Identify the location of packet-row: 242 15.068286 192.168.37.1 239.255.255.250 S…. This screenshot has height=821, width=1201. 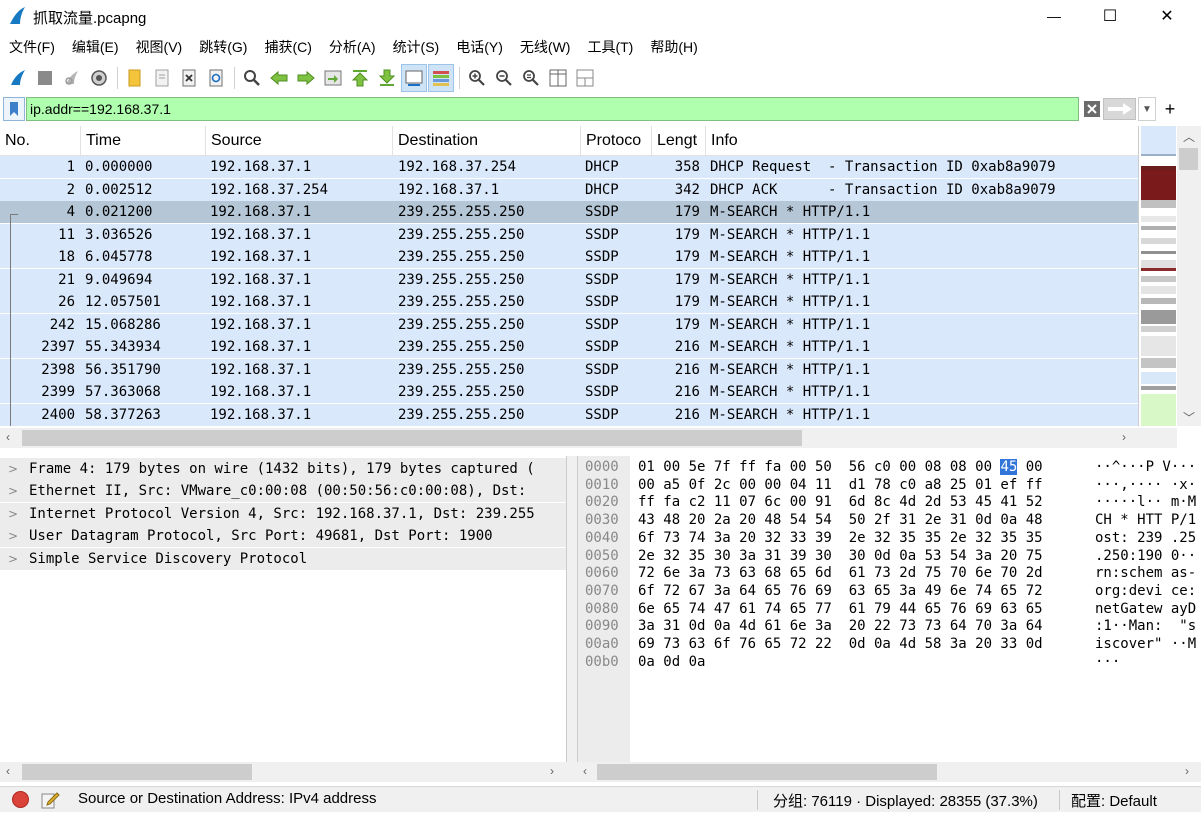
(569, 324).